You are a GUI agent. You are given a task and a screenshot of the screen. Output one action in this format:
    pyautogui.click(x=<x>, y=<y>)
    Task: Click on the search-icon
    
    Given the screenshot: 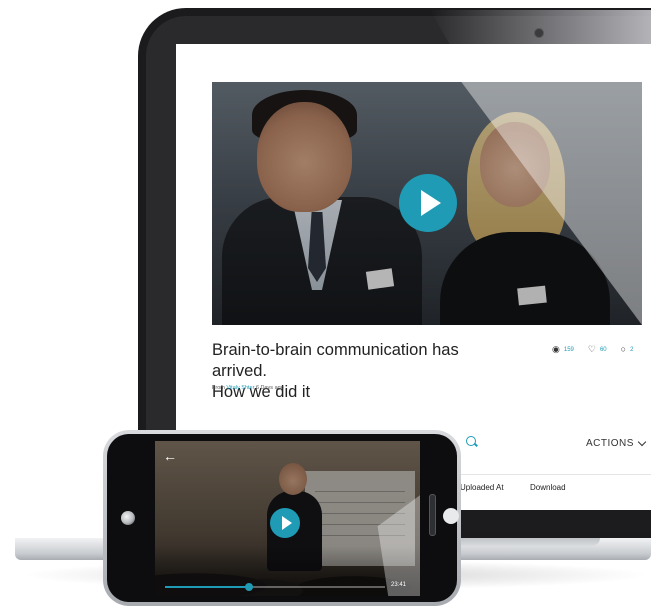 What is the action you would take?
    pyautogui.click(x=471, y=441)
    